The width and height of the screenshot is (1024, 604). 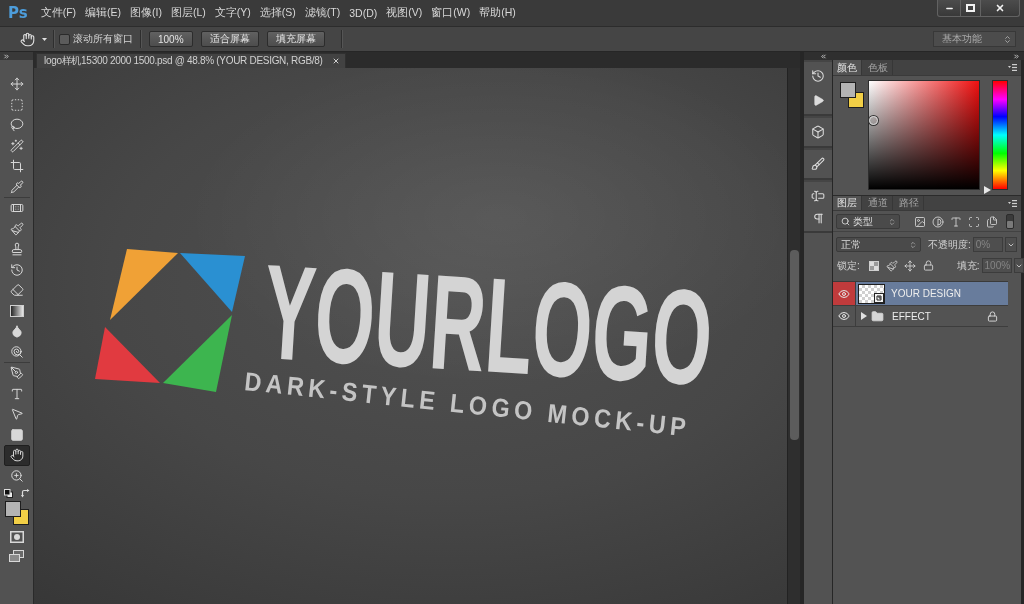 What do you see at coordinates (970, 8) in the screenshot?
I see `maximize-button` at bounding box center [970, 8].